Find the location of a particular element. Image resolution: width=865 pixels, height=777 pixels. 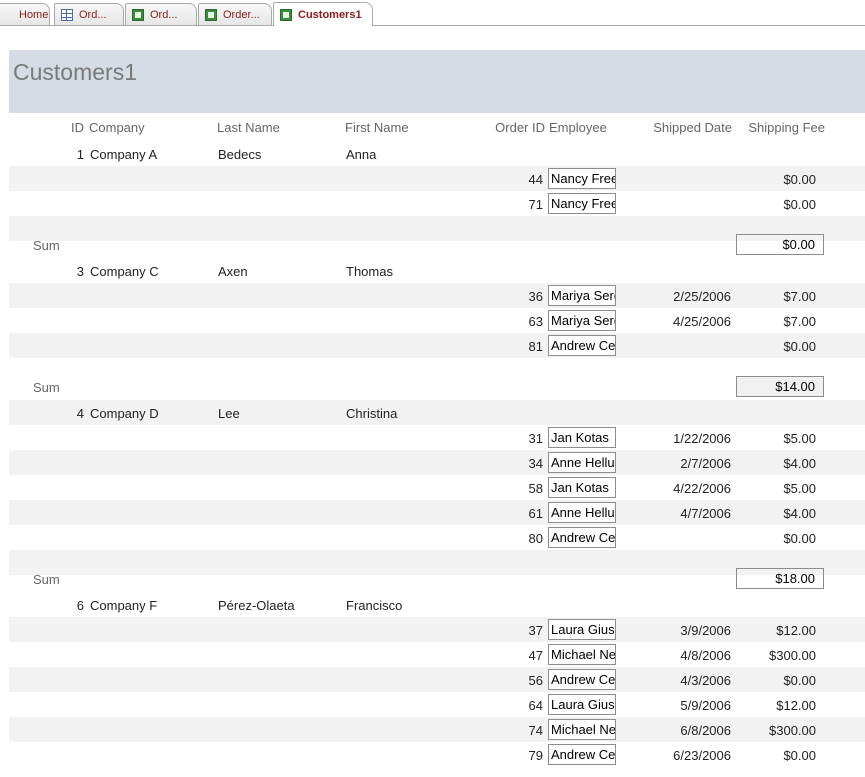

document-tab-strip: Home Ord... Ord... Order... Customers1 is located at coordinates (432, 13).